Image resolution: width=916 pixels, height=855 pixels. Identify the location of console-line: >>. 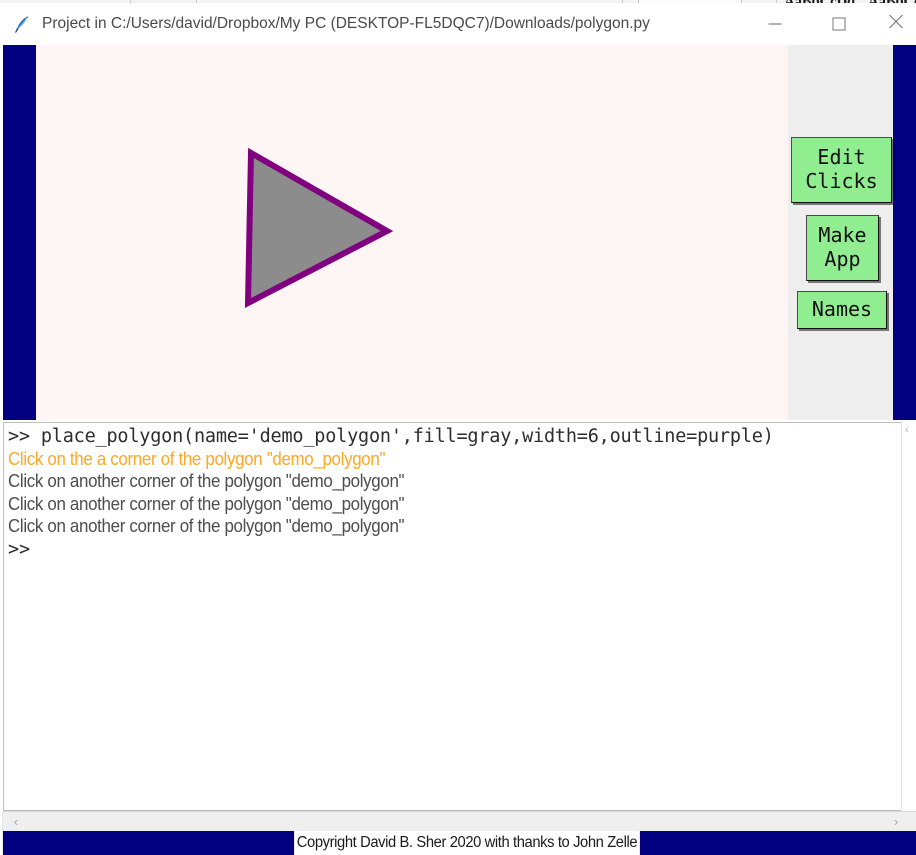
(19, 549).